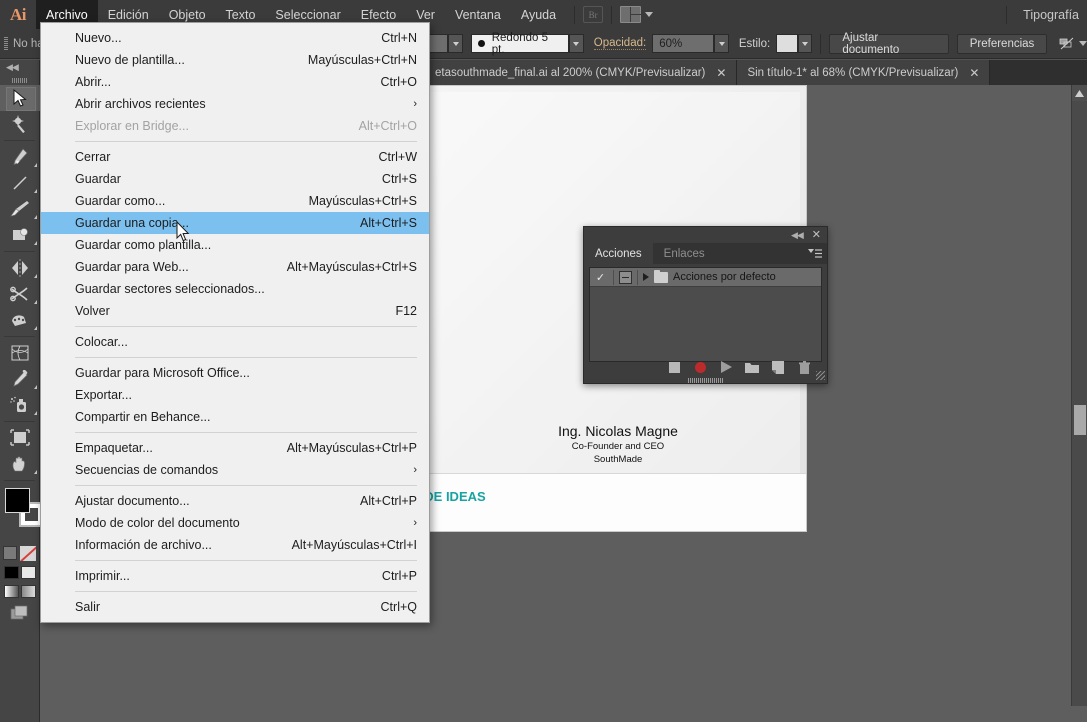 This screenshot has width=1087, height=722. Describe the element at coordinates (1079, 395) in the screenshot. I see `vertical-scrollbar` at that location.